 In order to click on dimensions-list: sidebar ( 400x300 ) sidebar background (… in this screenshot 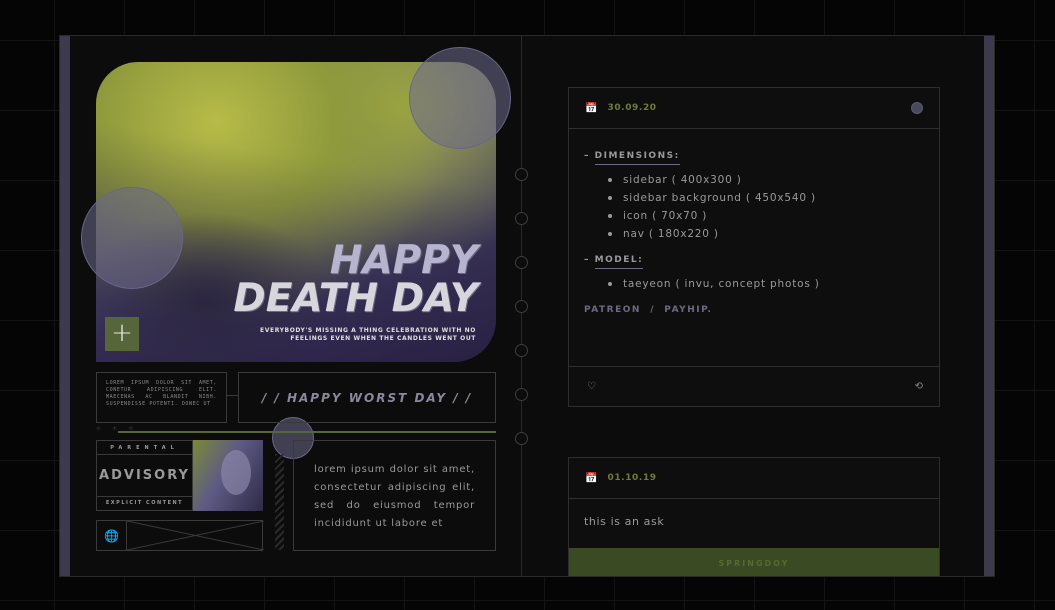, I will do `click(766, 207)`.